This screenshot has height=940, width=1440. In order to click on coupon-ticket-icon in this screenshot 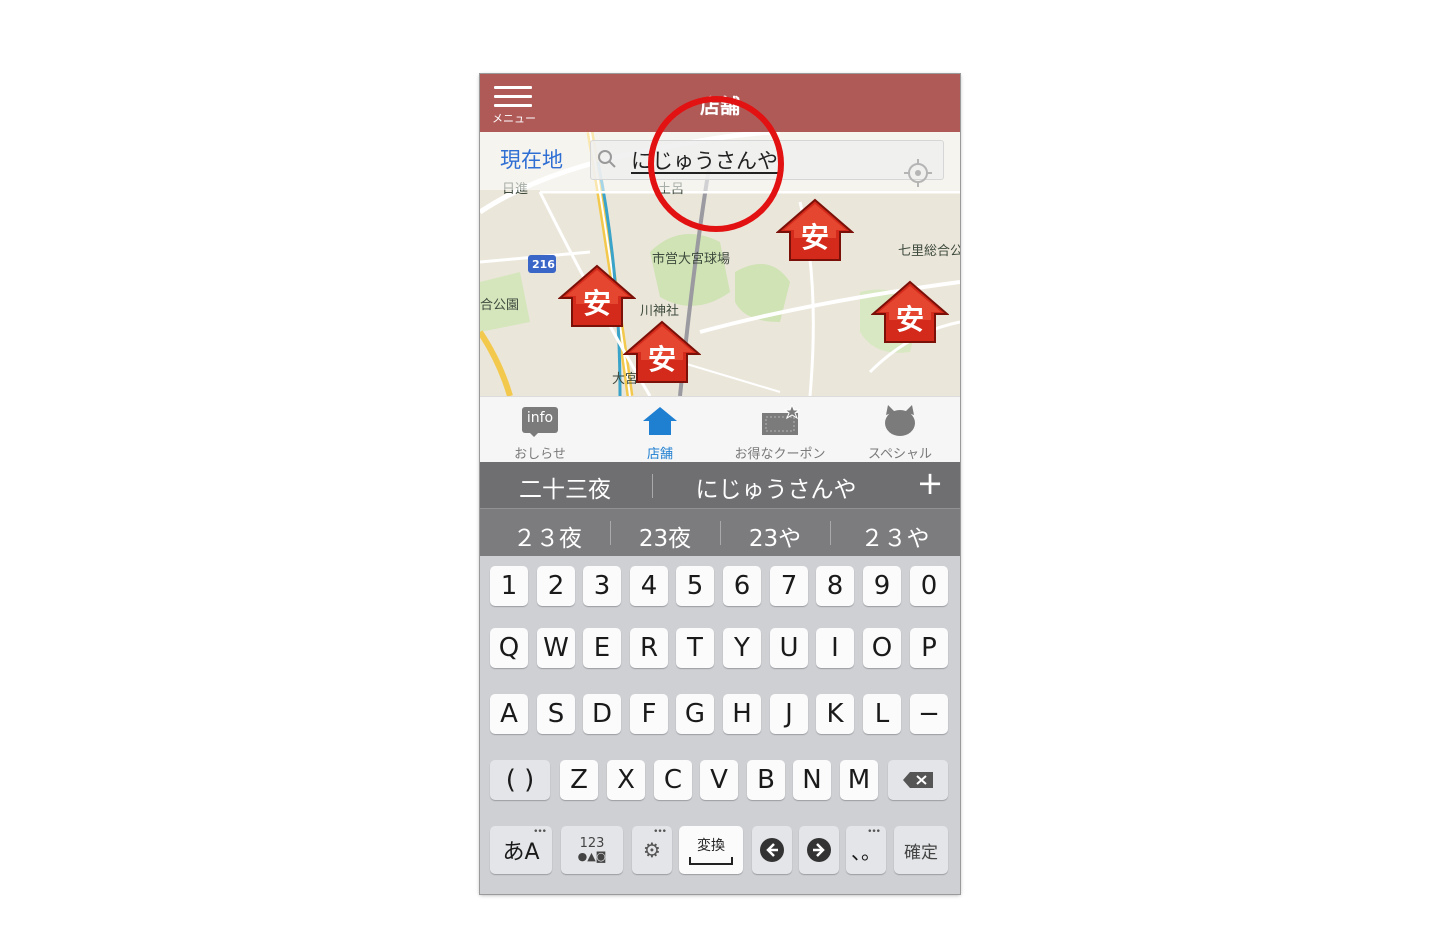, I will do `click(781, 420)`.